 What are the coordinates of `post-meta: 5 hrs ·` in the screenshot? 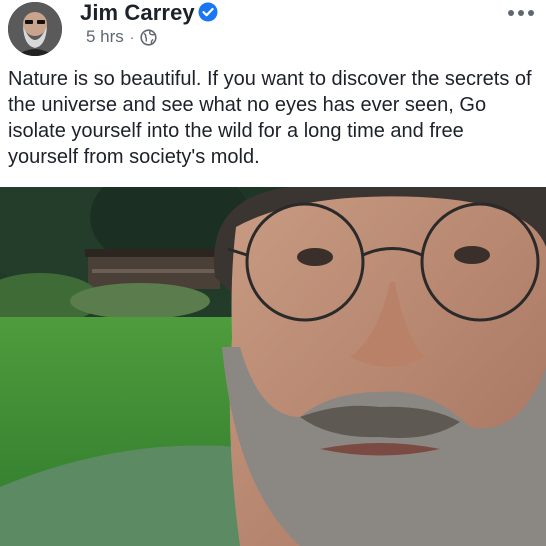 It's located at (122, 37).